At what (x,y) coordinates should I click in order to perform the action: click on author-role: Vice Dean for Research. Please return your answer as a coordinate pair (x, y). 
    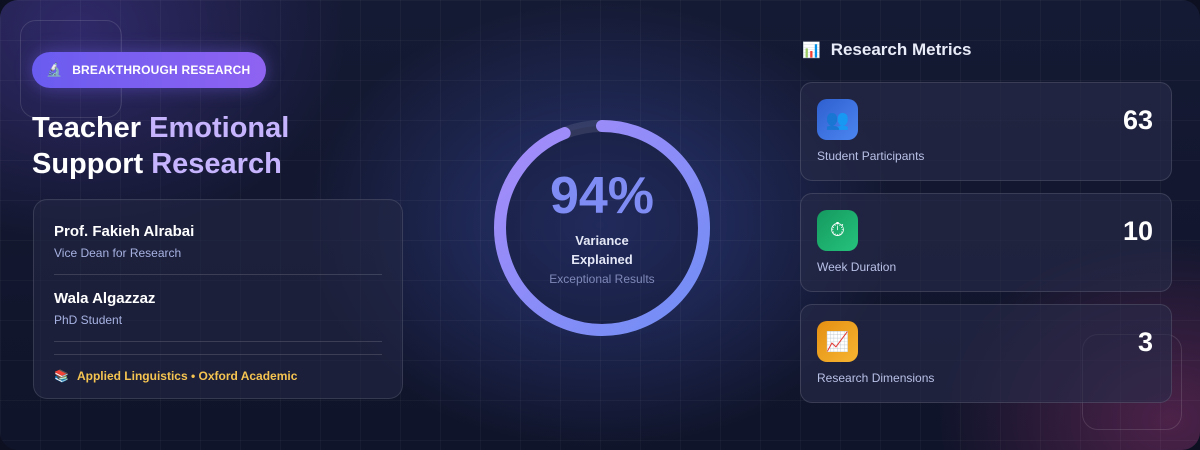
    Looking at the image, I should click on (118, 253).